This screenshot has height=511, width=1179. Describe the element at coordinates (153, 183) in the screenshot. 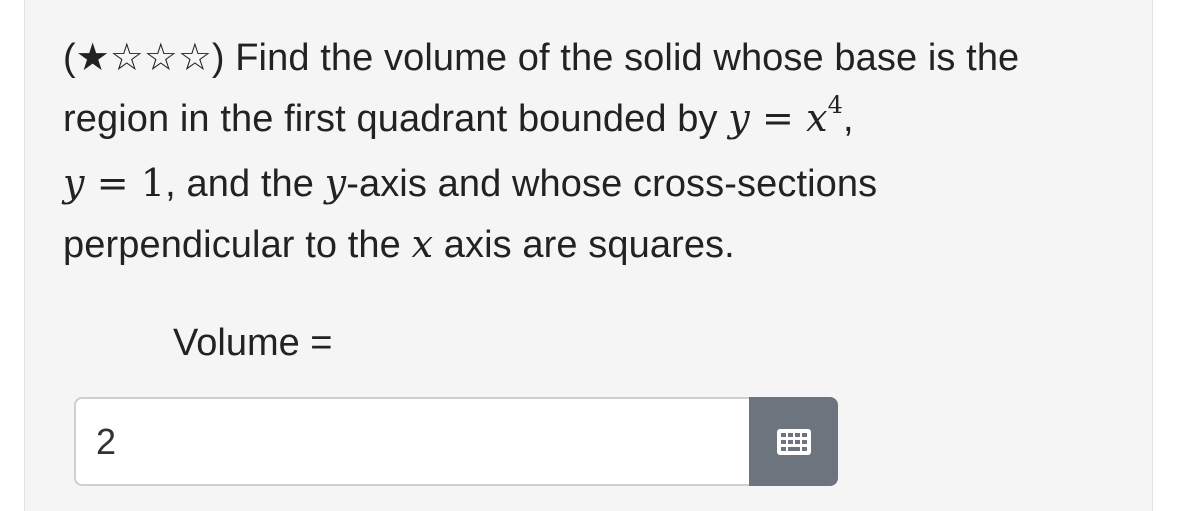

I see `math-number: 1` at that location.